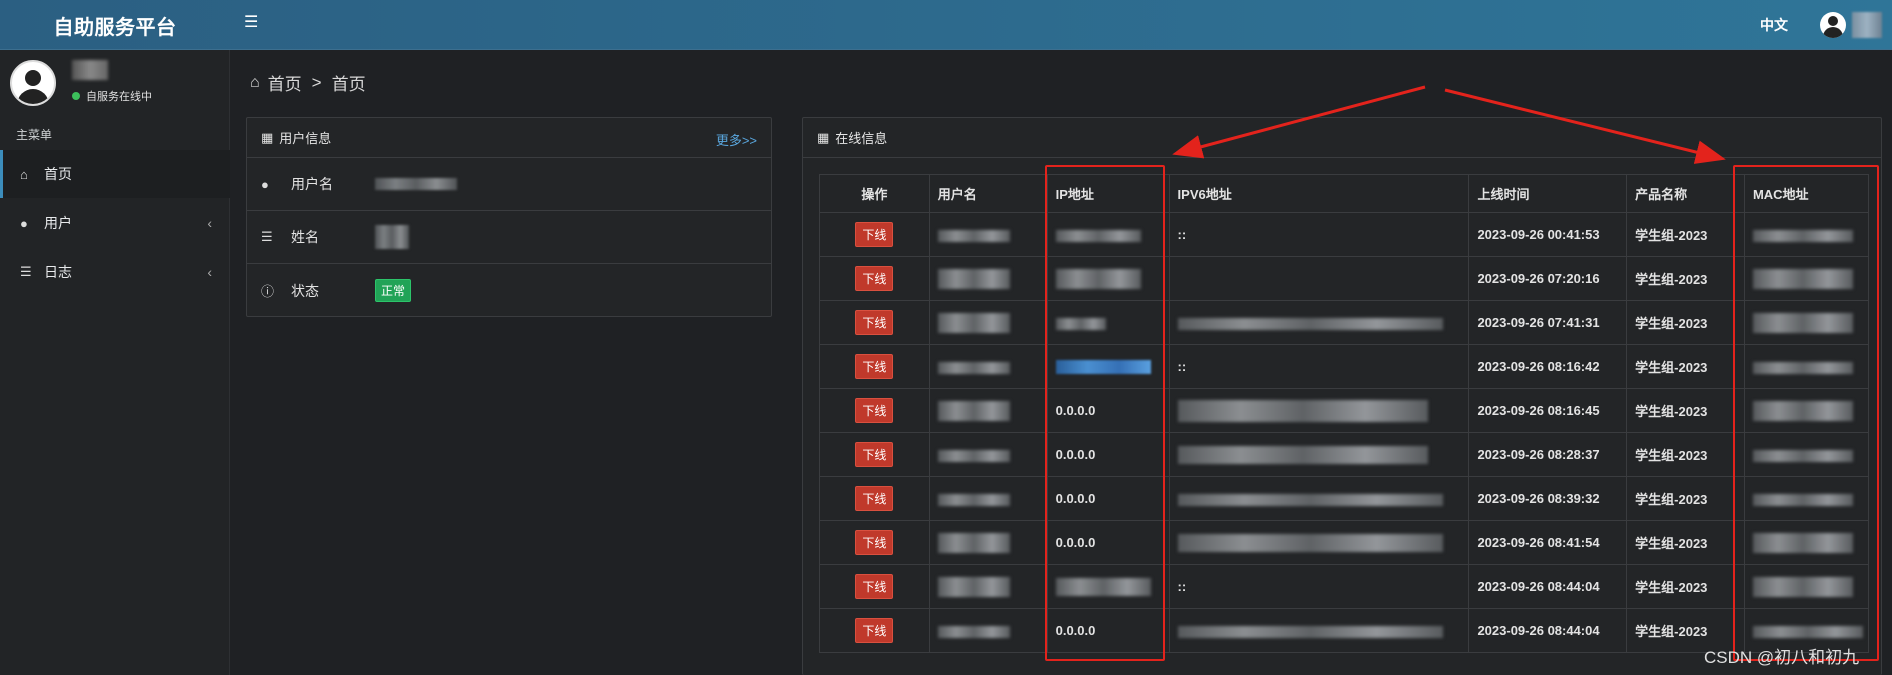  What do you see at coordinates (308, 82) in the screenshot?
I see `breadcrumb: ⌂ 首页 > 首页` at bounding box center [308, 82].